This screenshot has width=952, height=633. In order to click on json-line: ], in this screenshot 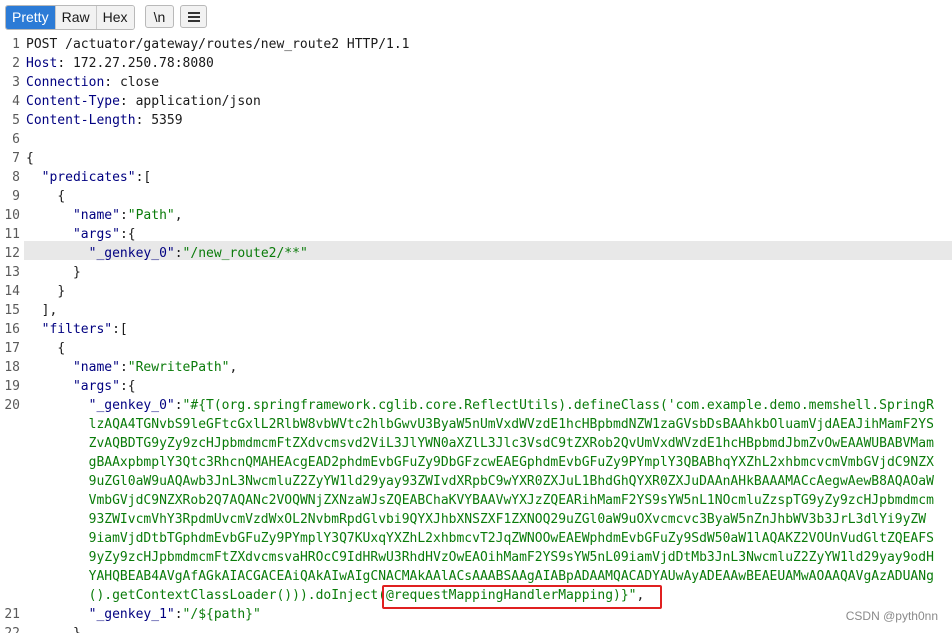, I will do `click(42, 310)`.